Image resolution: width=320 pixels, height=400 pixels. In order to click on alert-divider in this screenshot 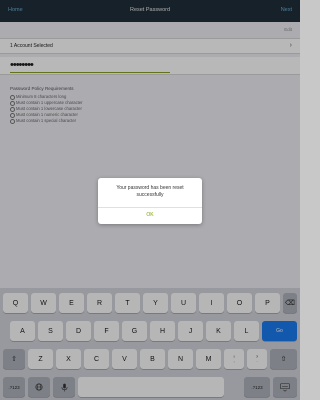, I will do `click(150, 207)`.